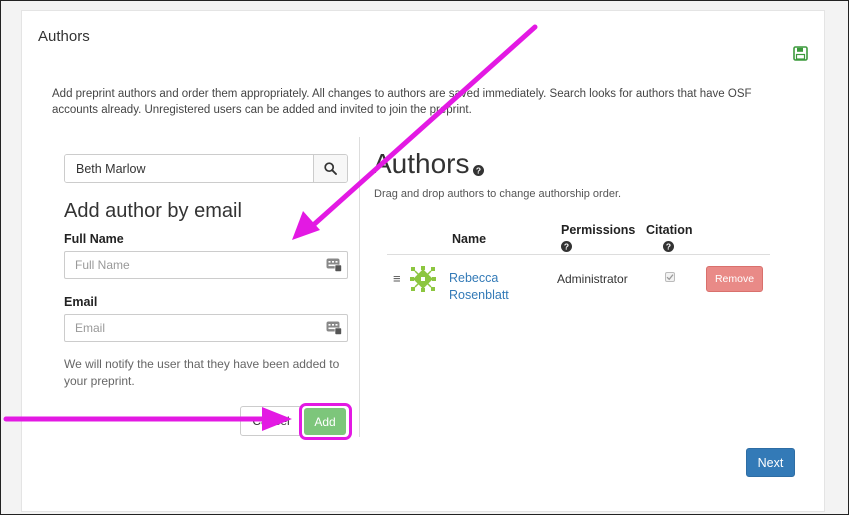 Image resolution: width=849 pixels, height=515 pixels. I want to click on check-icon, so click(670, 277).